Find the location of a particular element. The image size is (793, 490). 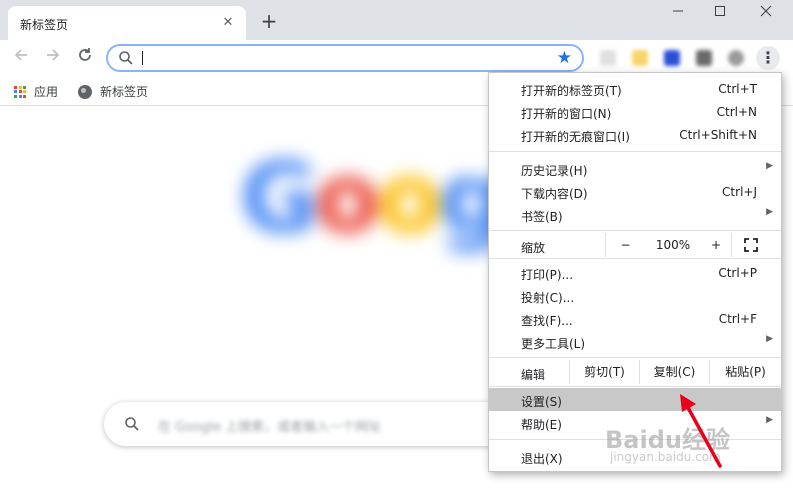

tab-title: 新标签页 is located at coordinates (44, 25).